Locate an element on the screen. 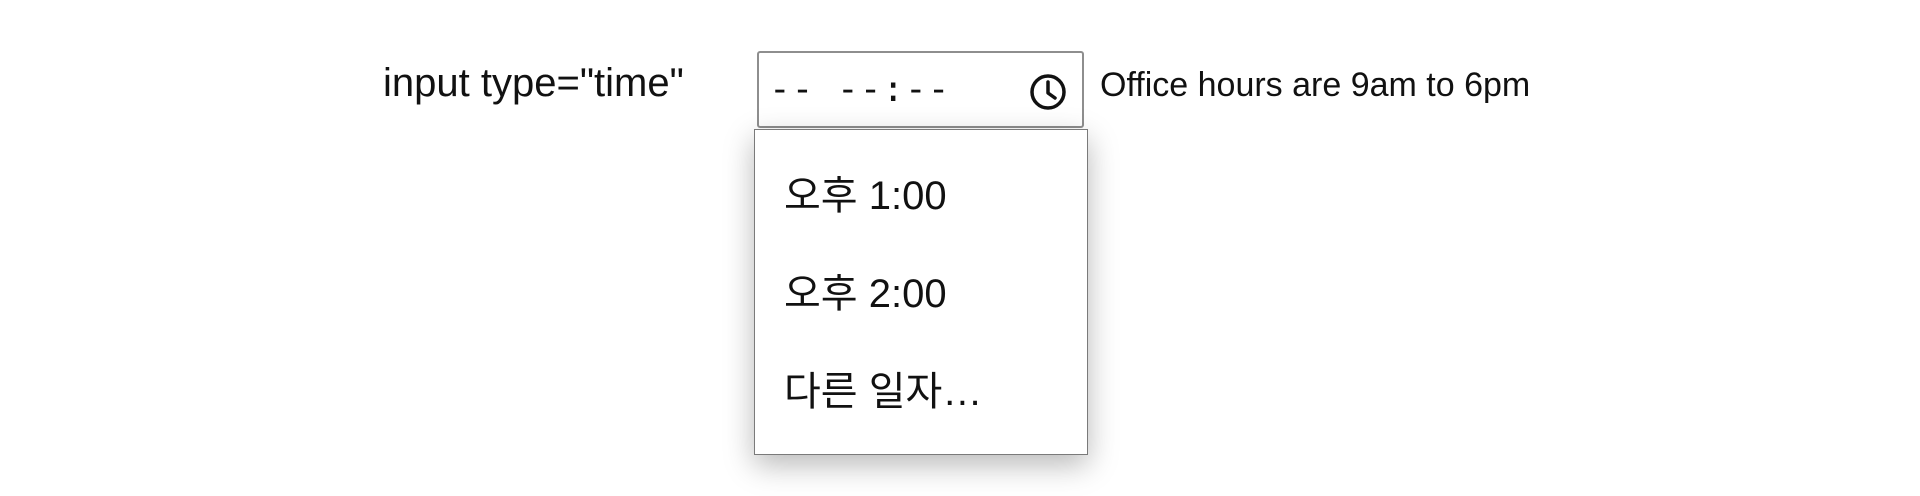 This screenshot has height=496, width=1920. dropdown-option-2pm: 오후 2:00 is located at coordinates (865, 294).